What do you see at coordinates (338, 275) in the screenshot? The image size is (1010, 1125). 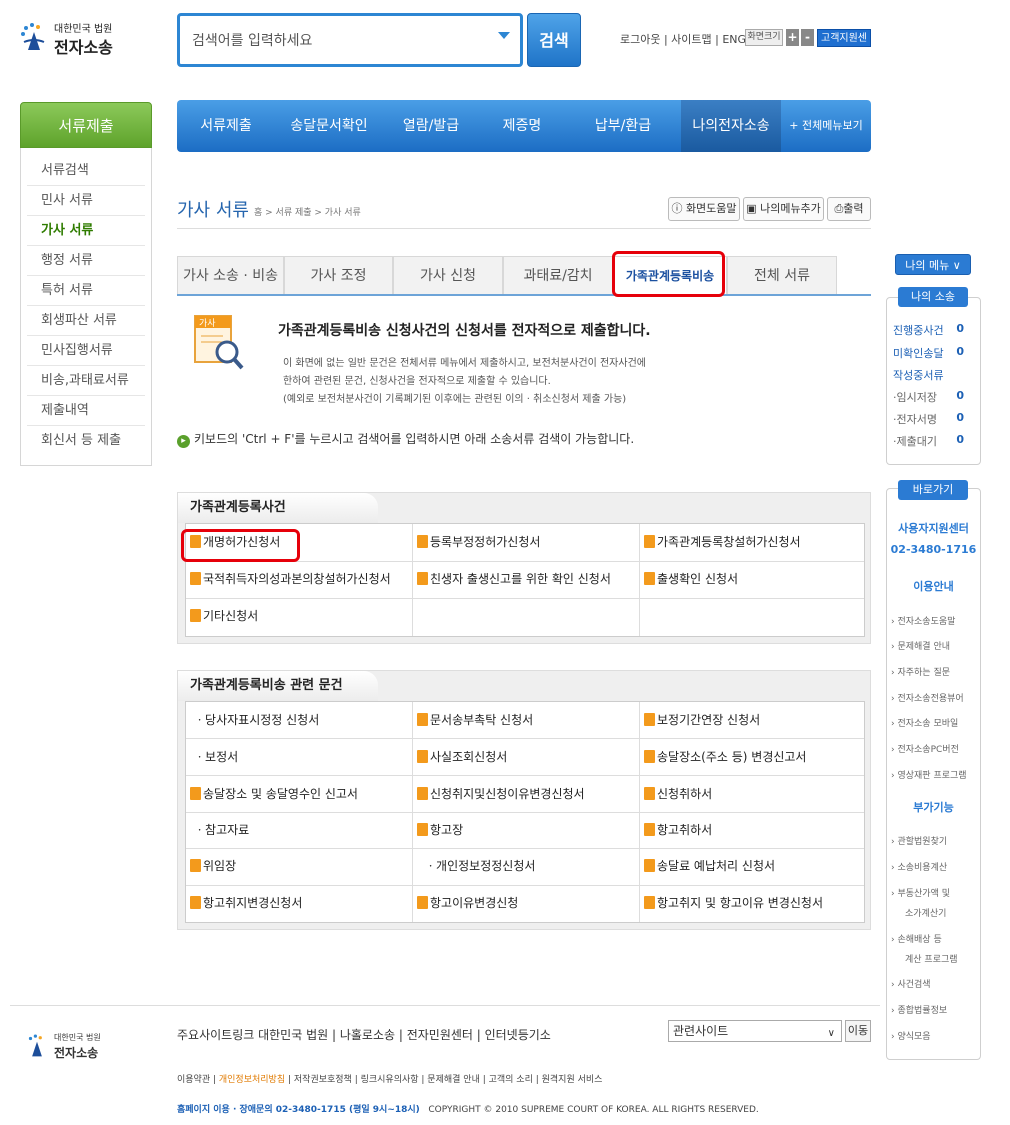 I see `tab-item: 가사 조정` at bounding box center [338, 275].